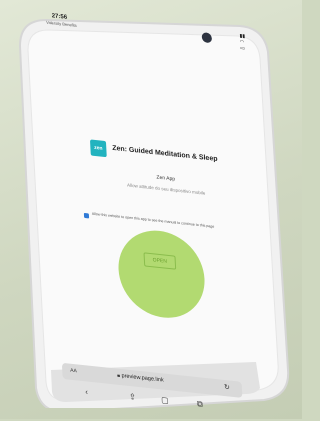 The width and height of the screenshot is (320, 421). Describe the element at coordinates (165, 400) in the screenshot. I see `bookmarks-icon: ▢` at that location.